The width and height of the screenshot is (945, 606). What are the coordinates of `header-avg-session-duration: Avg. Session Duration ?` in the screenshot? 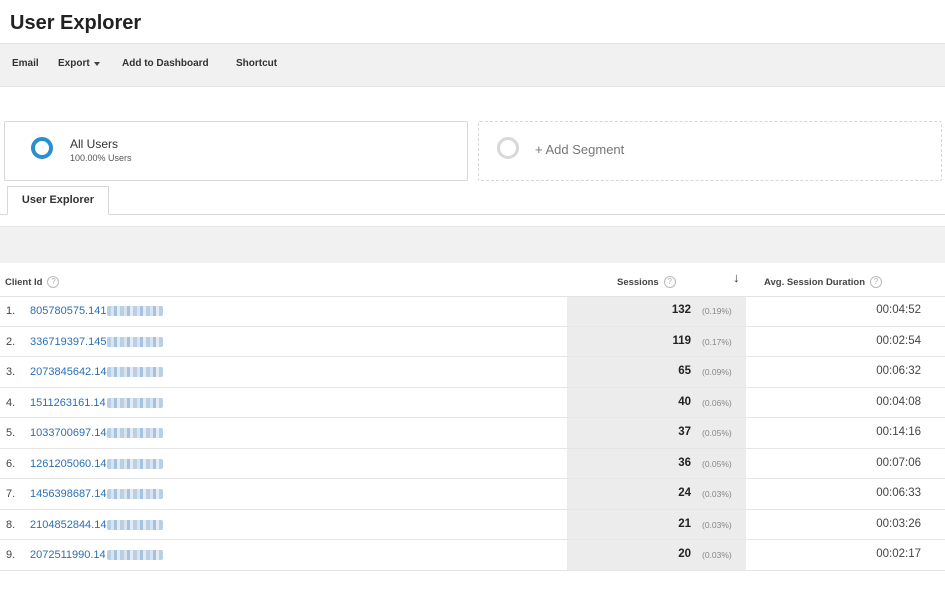 It's located at (823, 282).